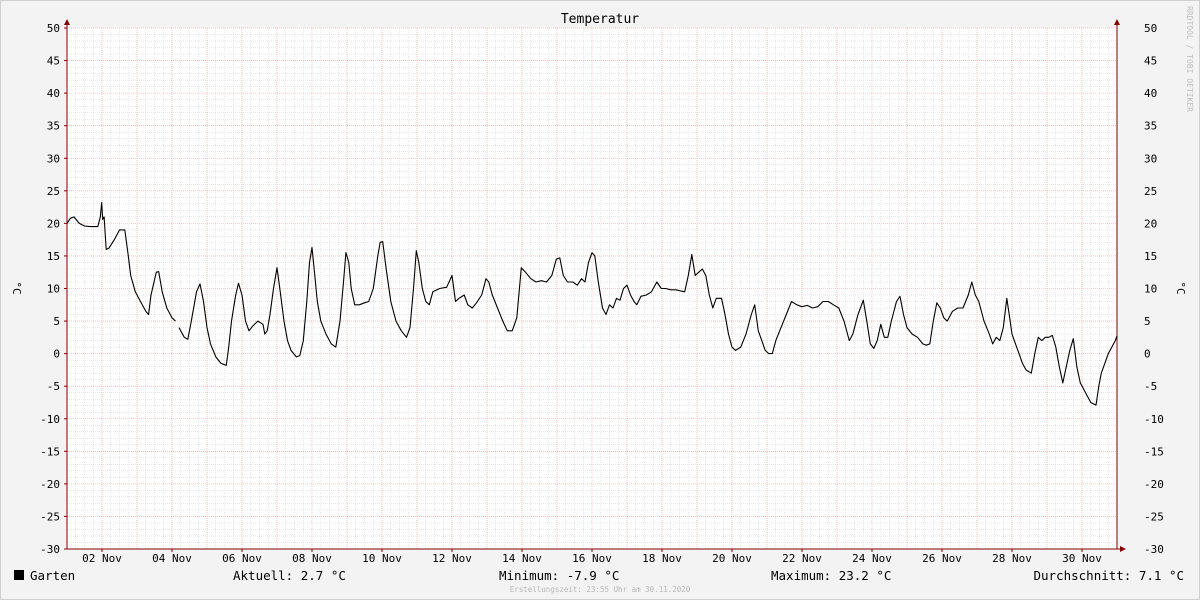 The height and width of the screenshot is (600, 1200). Describe the element at coordinates (172, 558) in the screenshot. I see `x-tick-label: 04 Nov` at that location.